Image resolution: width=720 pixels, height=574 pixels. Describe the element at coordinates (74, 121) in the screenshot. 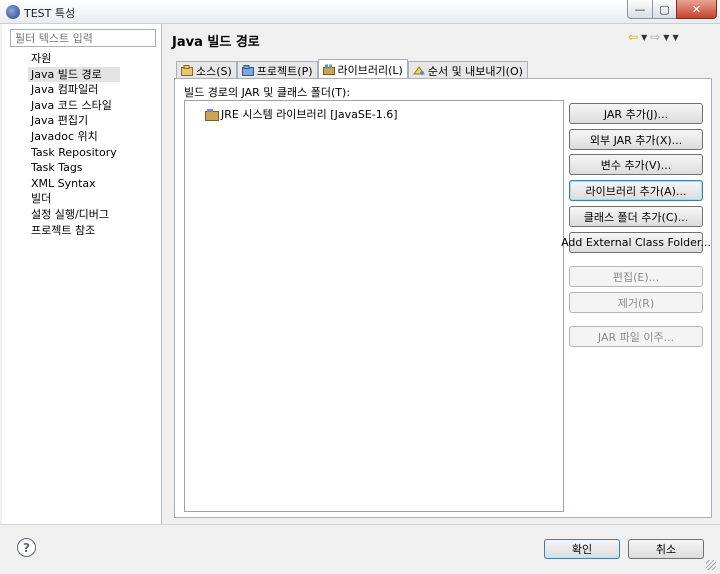

I see `tree-item-java-editor: Java 편집기` at that location.